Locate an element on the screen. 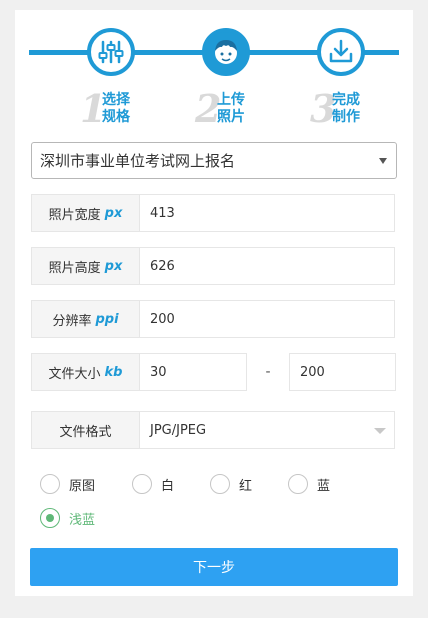  step-select-spec: 1 选择规格 is located at coordinates (104, 79).